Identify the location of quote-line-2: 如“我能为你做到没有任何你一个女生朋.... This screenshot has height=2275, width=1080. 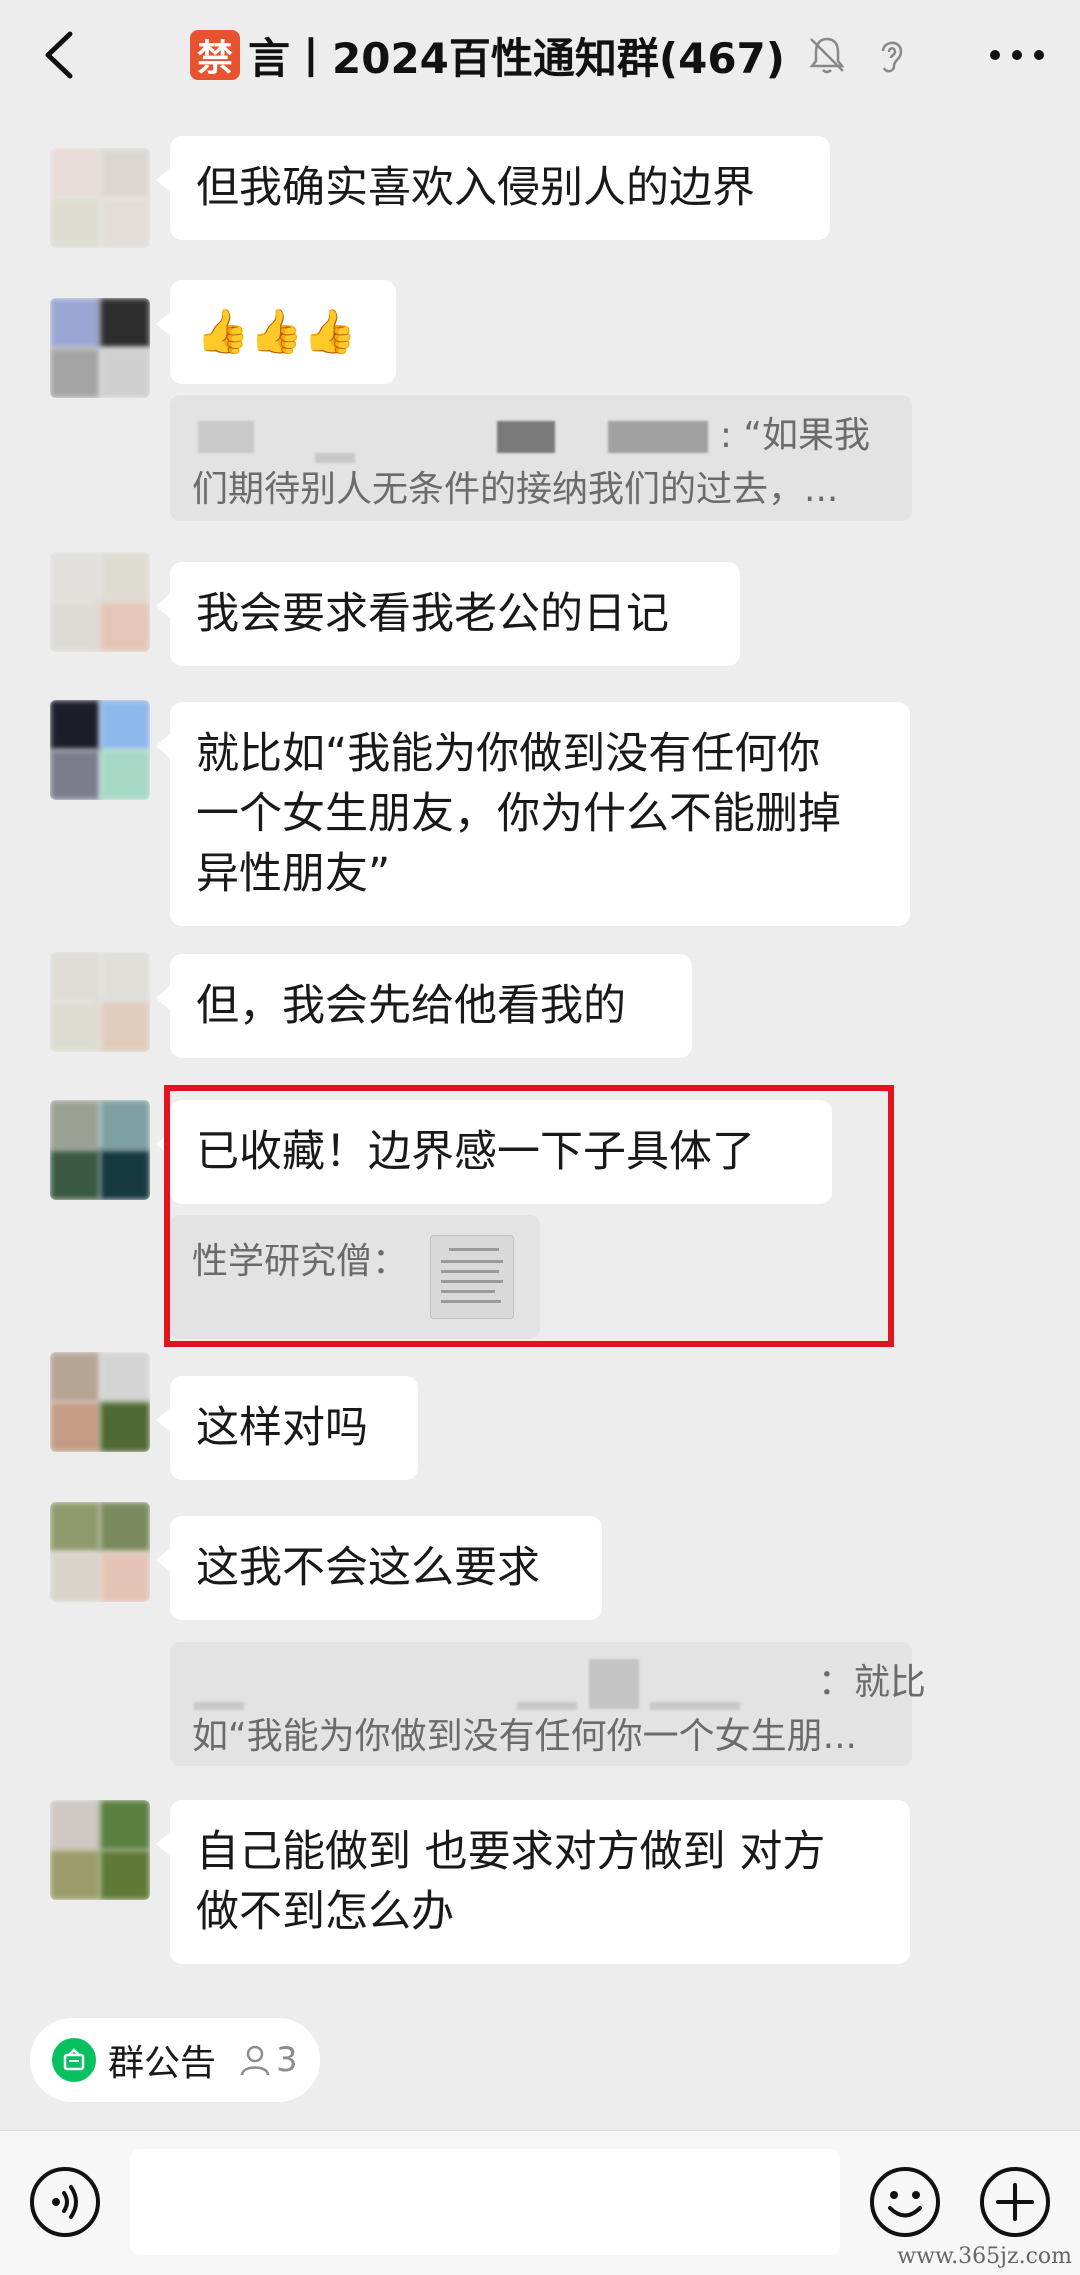
(524, 1736).